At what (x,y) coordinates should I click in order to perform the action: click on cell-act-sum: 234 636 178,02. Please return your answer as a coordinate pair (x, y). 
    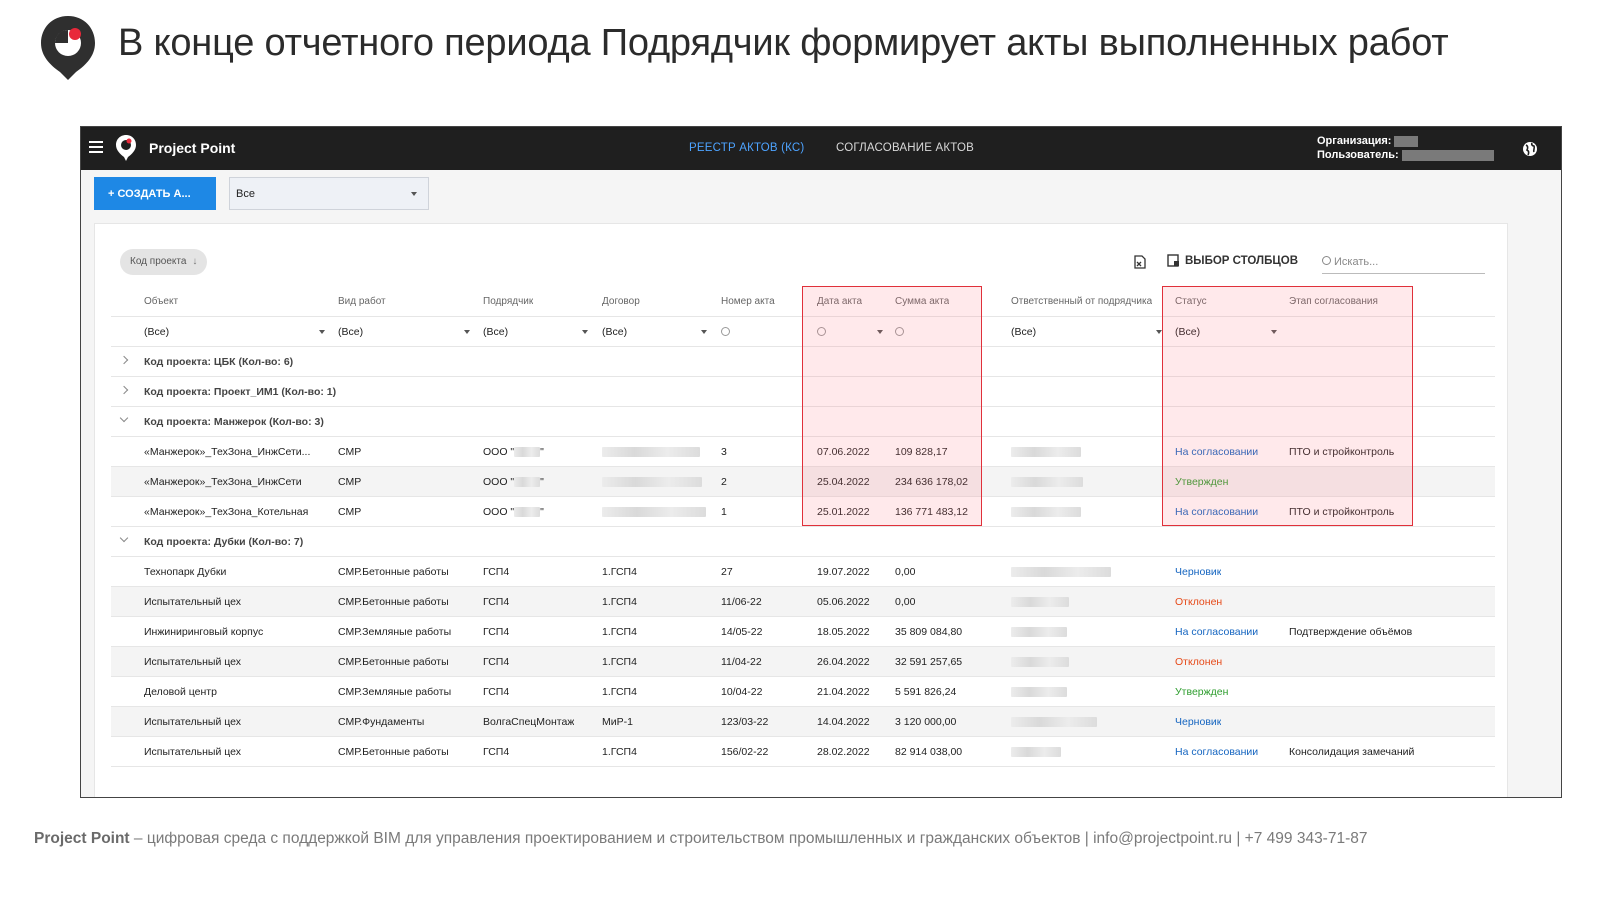
    Looking at the image, I should click on (931, 481).